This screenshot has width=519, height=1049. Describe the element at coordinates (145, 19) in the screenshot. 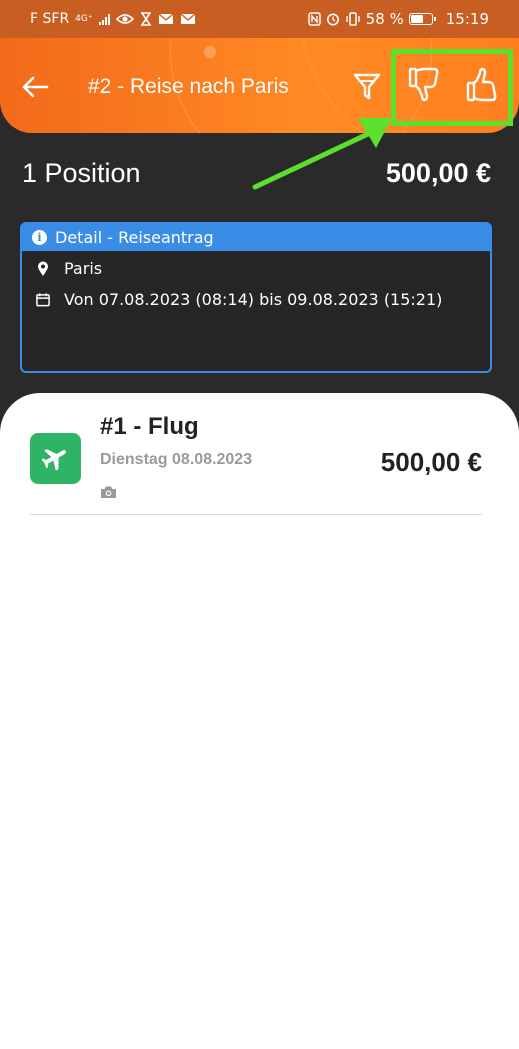

I see `hourglass-icon` at that location.